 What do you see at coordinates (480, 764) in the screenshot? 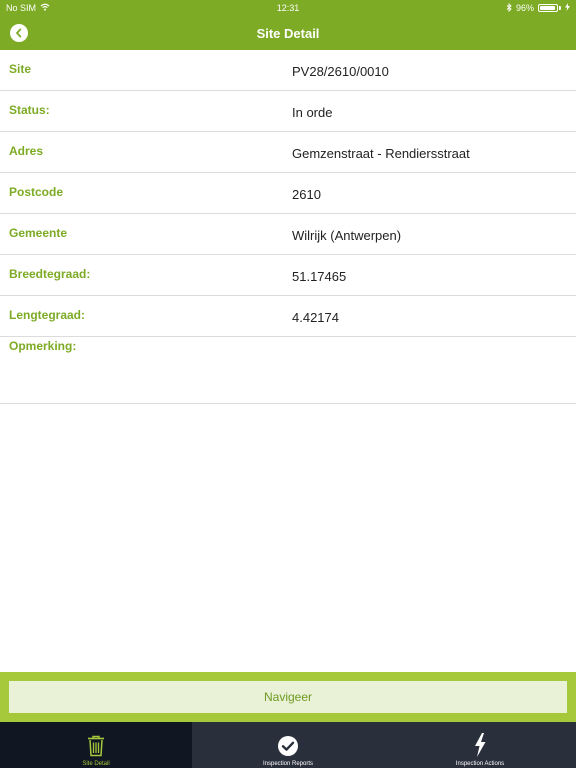
I see `tab-inspection-actions-label: Inspection Actions` at bounding box center [480, 764].